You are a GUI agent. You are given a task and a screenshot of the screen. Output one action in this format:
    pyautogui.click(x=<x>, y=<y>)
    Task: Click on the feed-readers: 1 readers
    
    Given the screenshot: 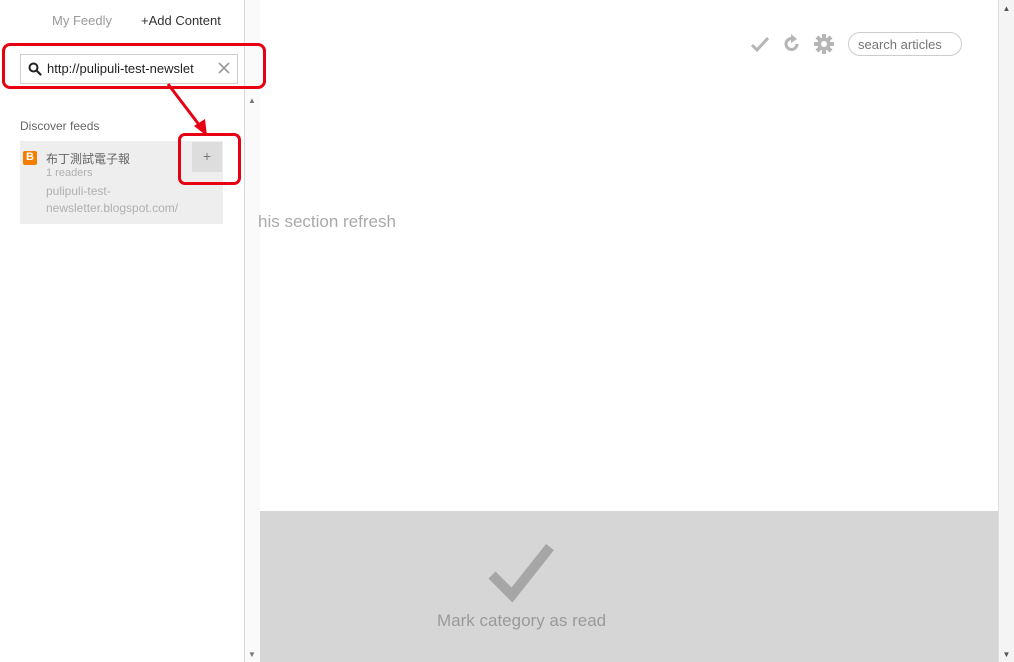 What is the action you would take?
    pyautogui.click(x=69, y=173)
    